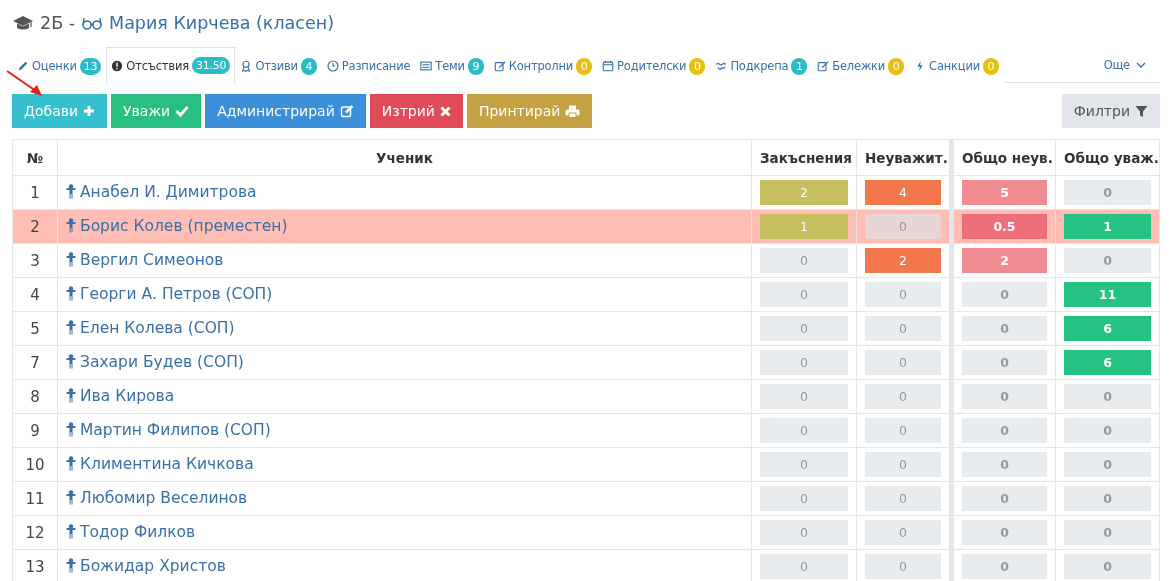 The height and width of the screenshot is (581, 1176). What do you see at coordinates (169, 293) in the screenshot?
I see `student-link: Георги А. Петров (СОП)` at bounding box center [169, 293].